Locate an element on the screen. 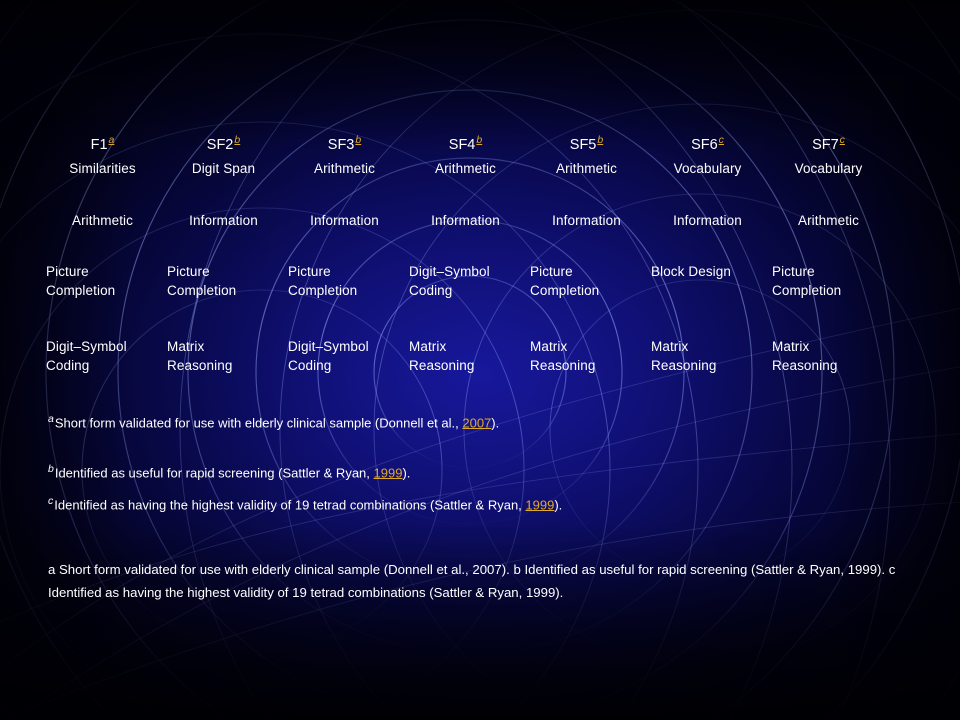 The height and width of the screenshot is (720, 960). table-cell: Similarities is located at coordinates (102, 168).